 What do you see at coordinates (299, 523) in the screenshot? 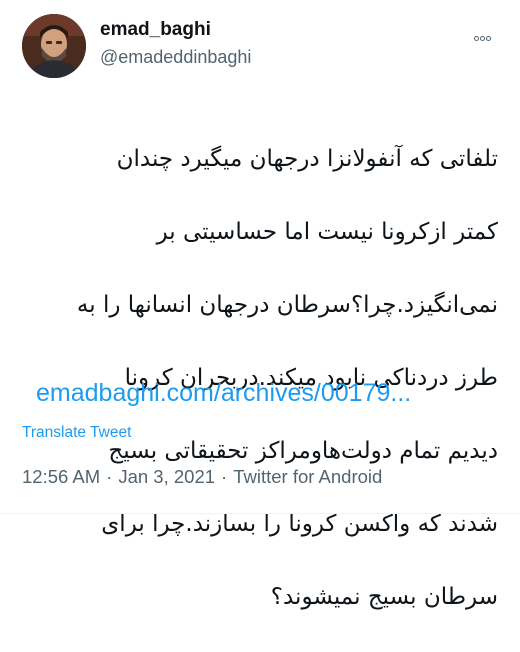
I see `tweet-line: شدند که واکسن کرونا را بسازند.چرا برای` at bounding box center [299, 523].